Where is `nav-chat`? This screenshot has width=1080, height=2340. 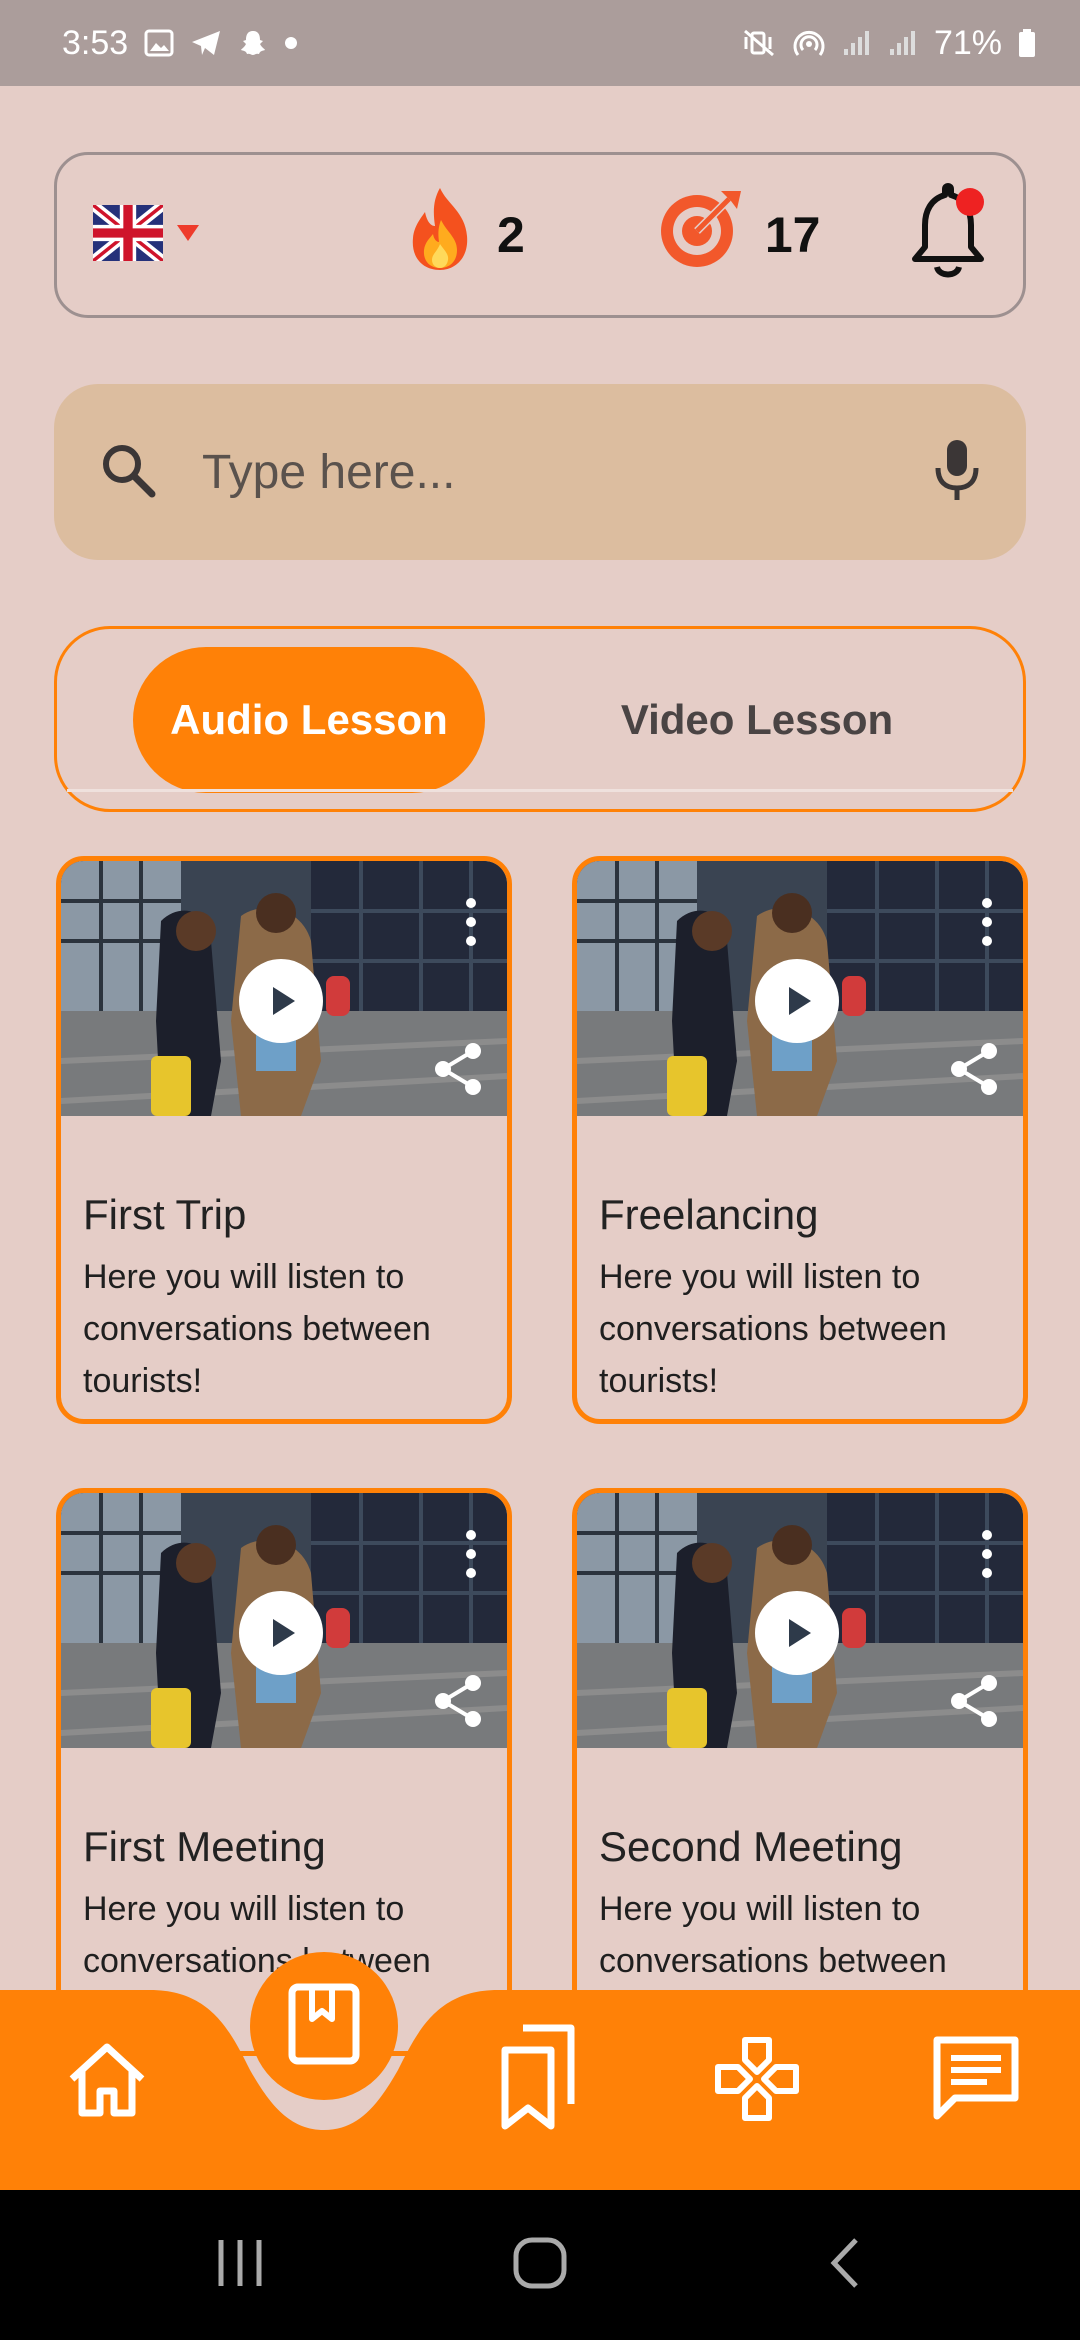
nav-chat is located at coordinates (976, 2081).